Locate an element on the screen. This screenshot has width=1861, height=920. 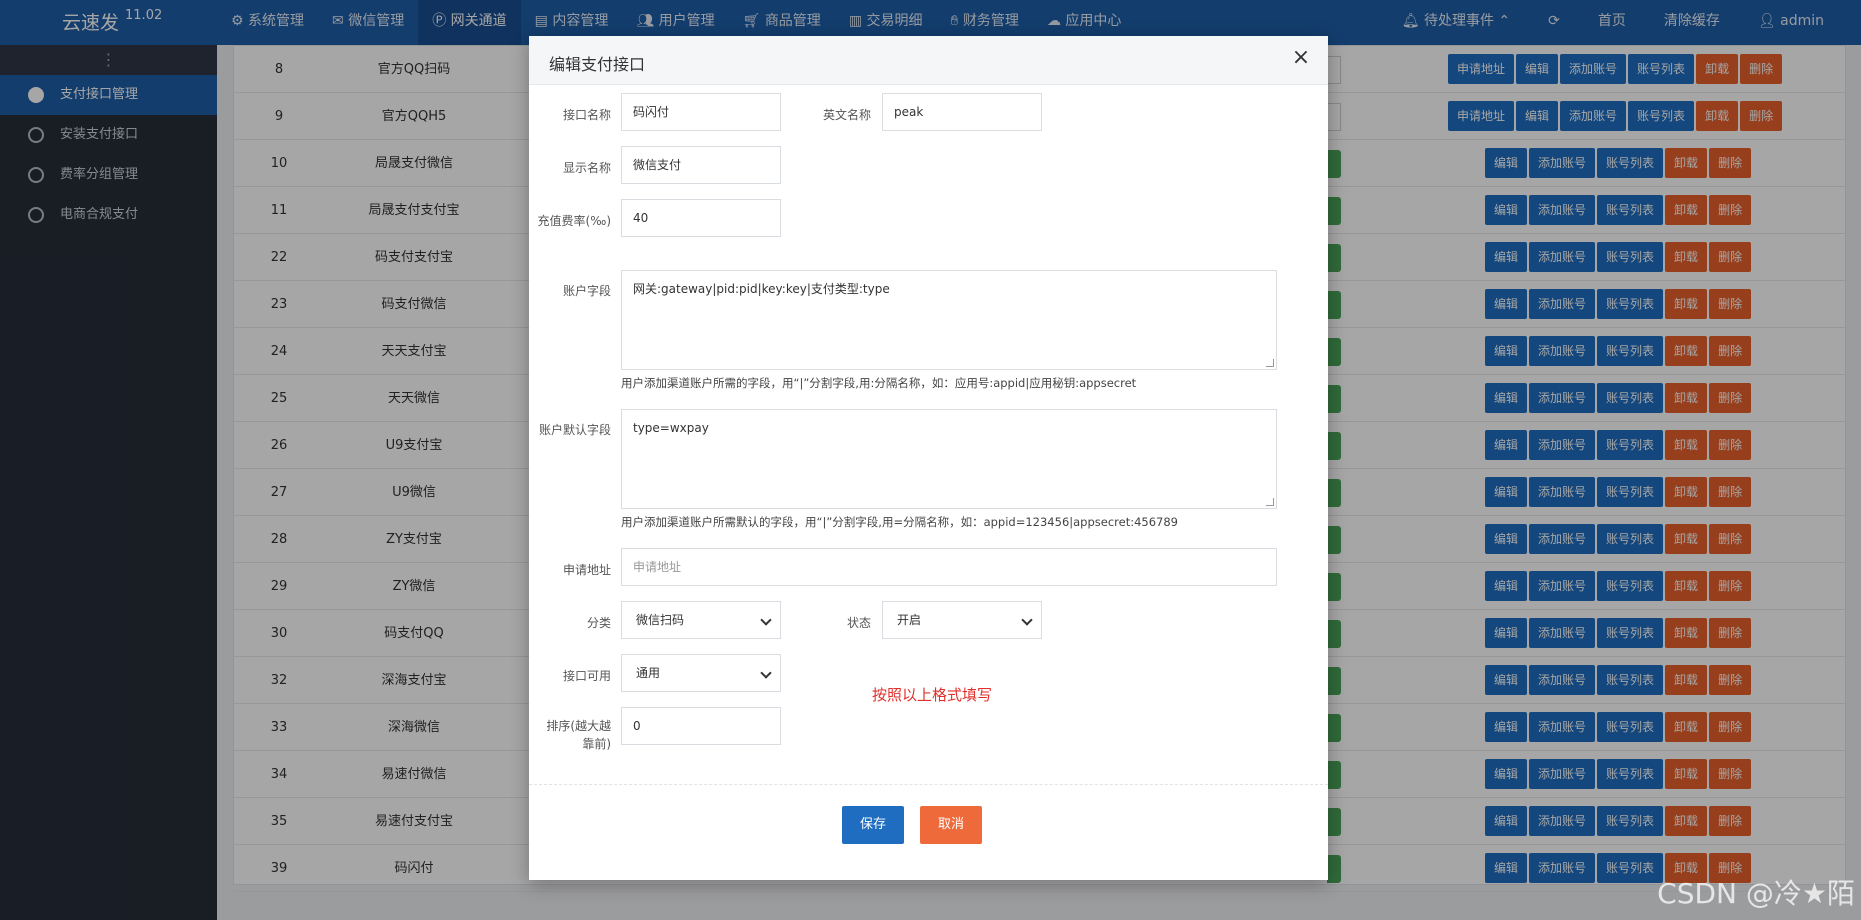
sort-input: 0 is located at coordinates (701, 726).